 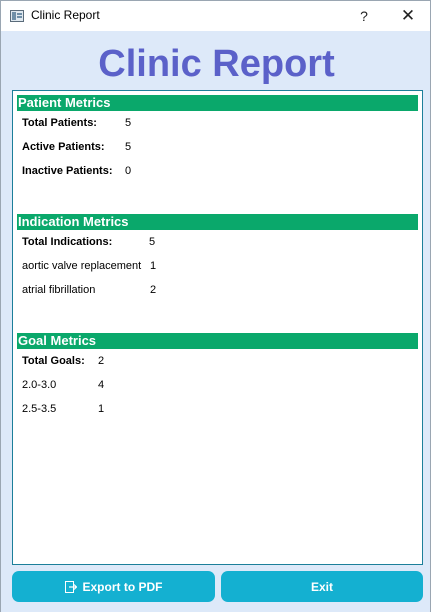 I want to click on title-bar: Clinic Report ? ✕, so click(x=215, y=15).